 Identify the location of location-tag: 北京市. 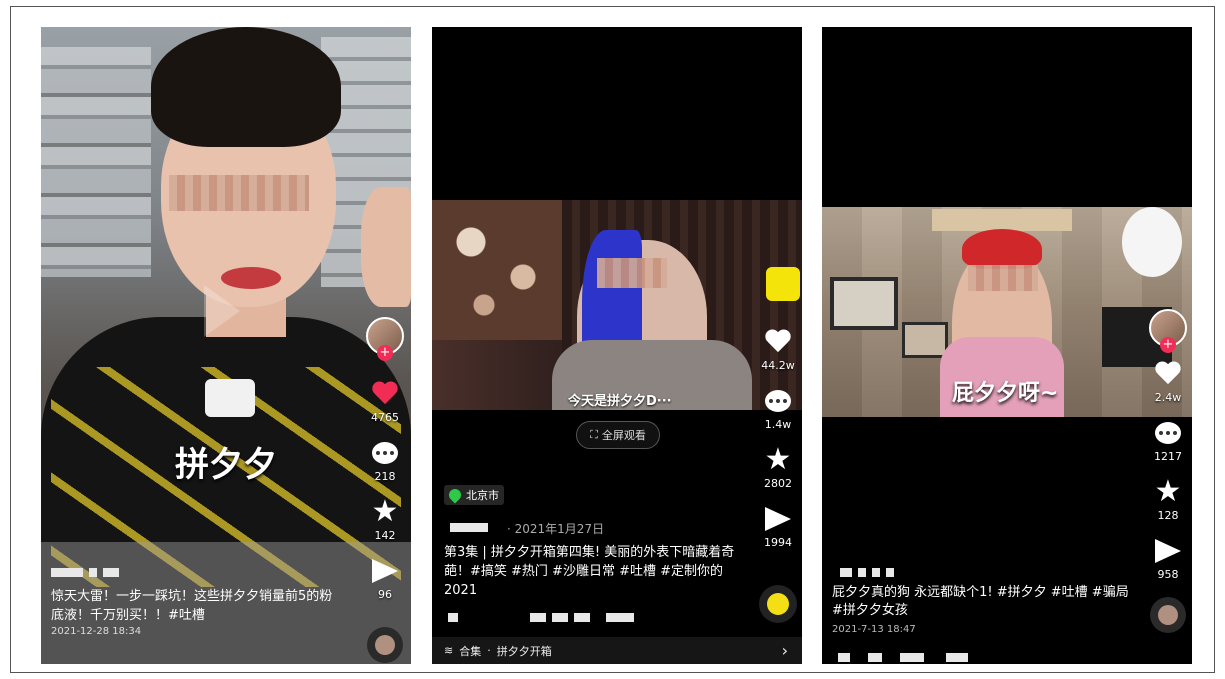
(474, 495).